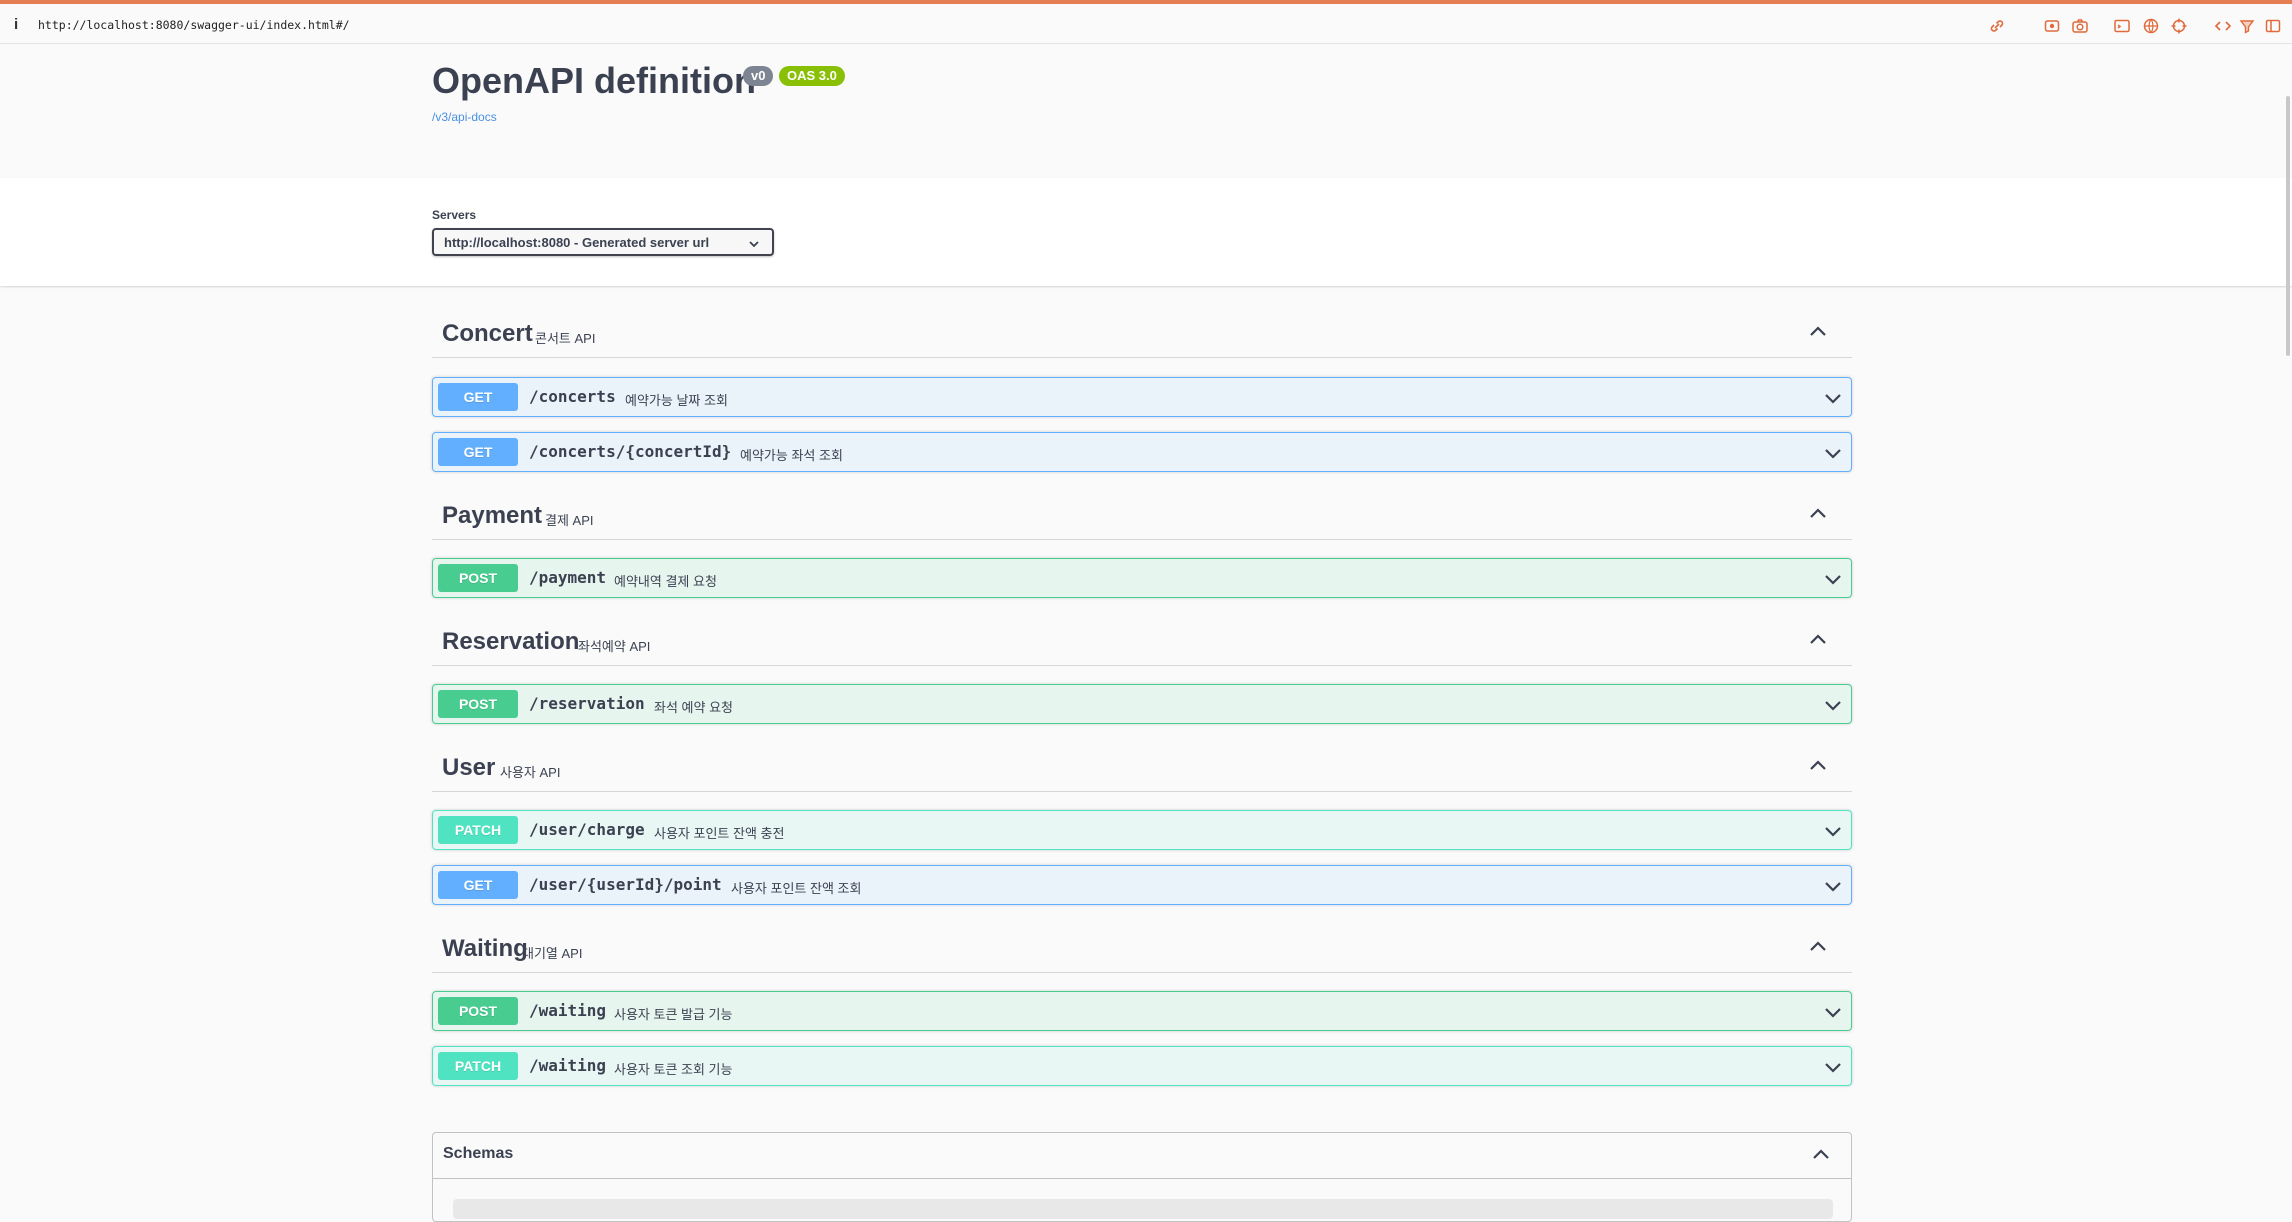 This screenshot has width=2292, height=1222. I want to click on tag-description: 대기열 API, so click(552, 953).